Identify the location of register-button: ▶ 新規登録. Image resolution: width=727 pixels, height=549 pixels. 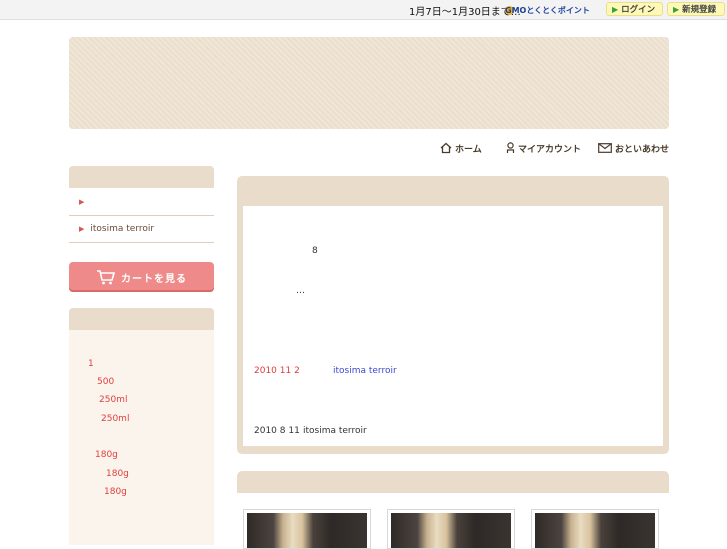
(696, 9).